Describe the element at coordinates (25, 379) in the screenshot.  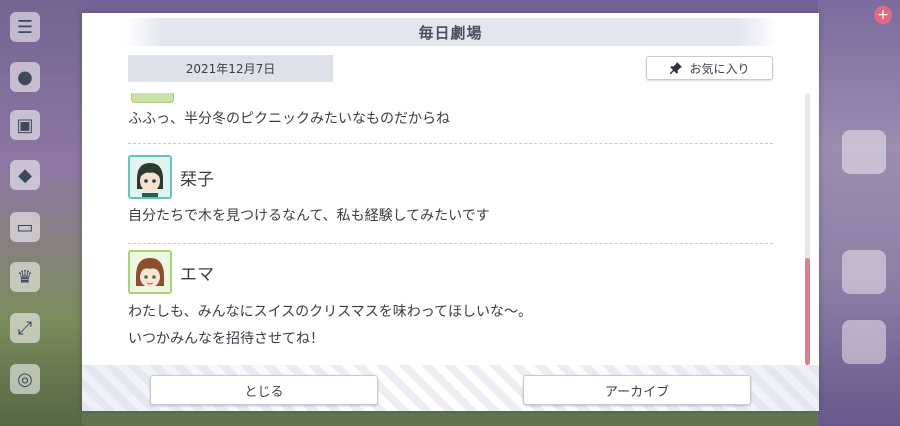
I see `story-icon: ◎` at that location.